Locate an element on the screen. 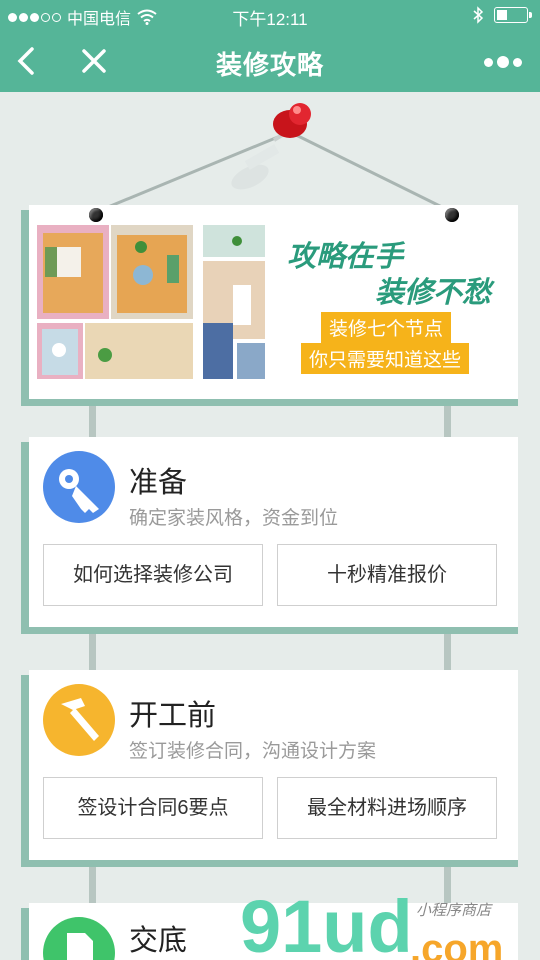 The image size is (540, 960). section-title: 交底 is located at coordinates (158, 941).